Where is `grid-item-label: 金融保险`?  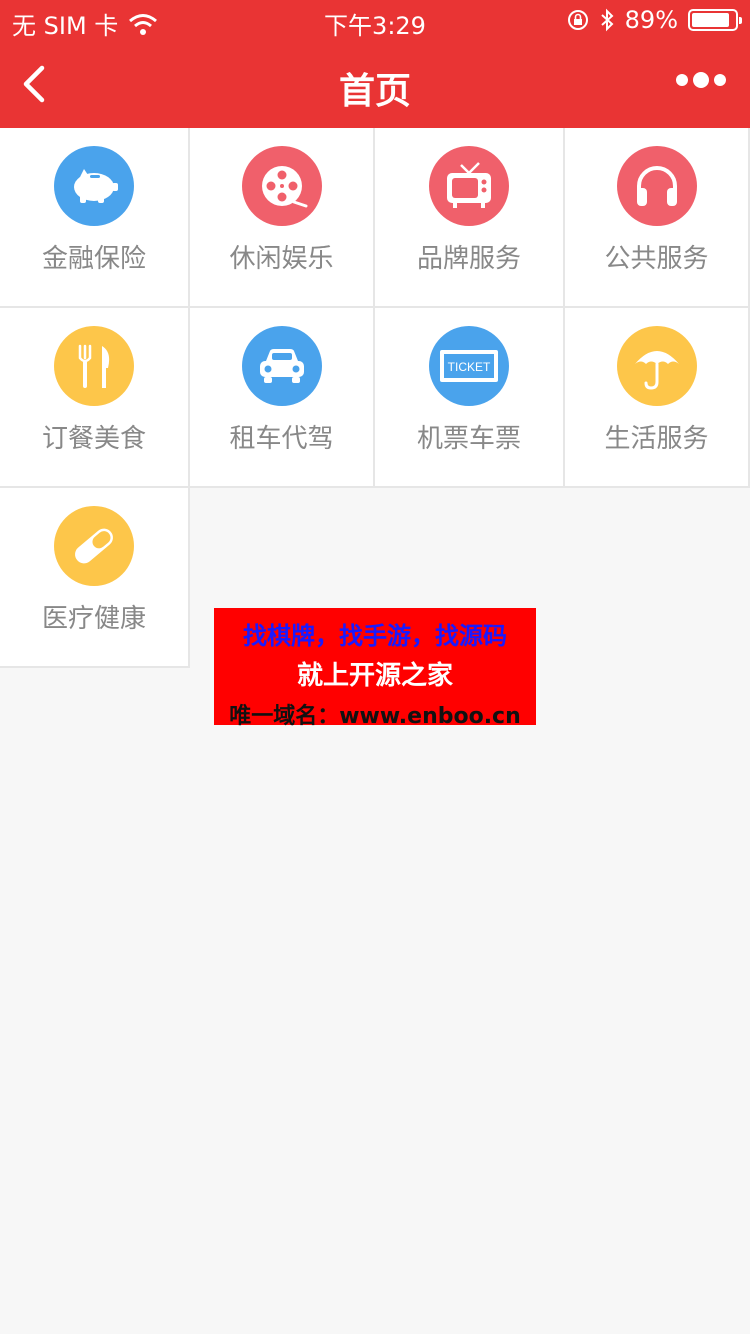
grid-item-label: 金融保险 is located at coordinates (93, 259).